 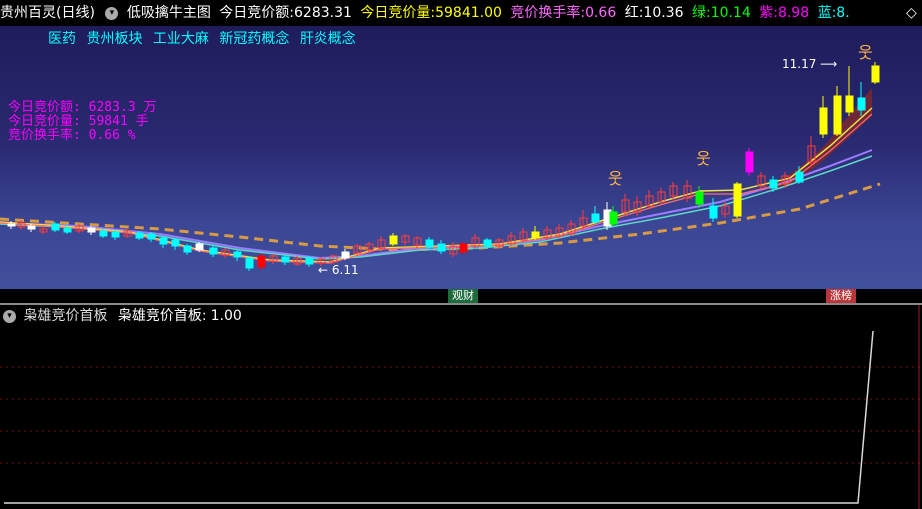 What do you see at coordinates (162, 316) in the screenshot?
I see `sub-indicator-value-label: 枭雄竞价首板:` at bounding box center [162, 316].